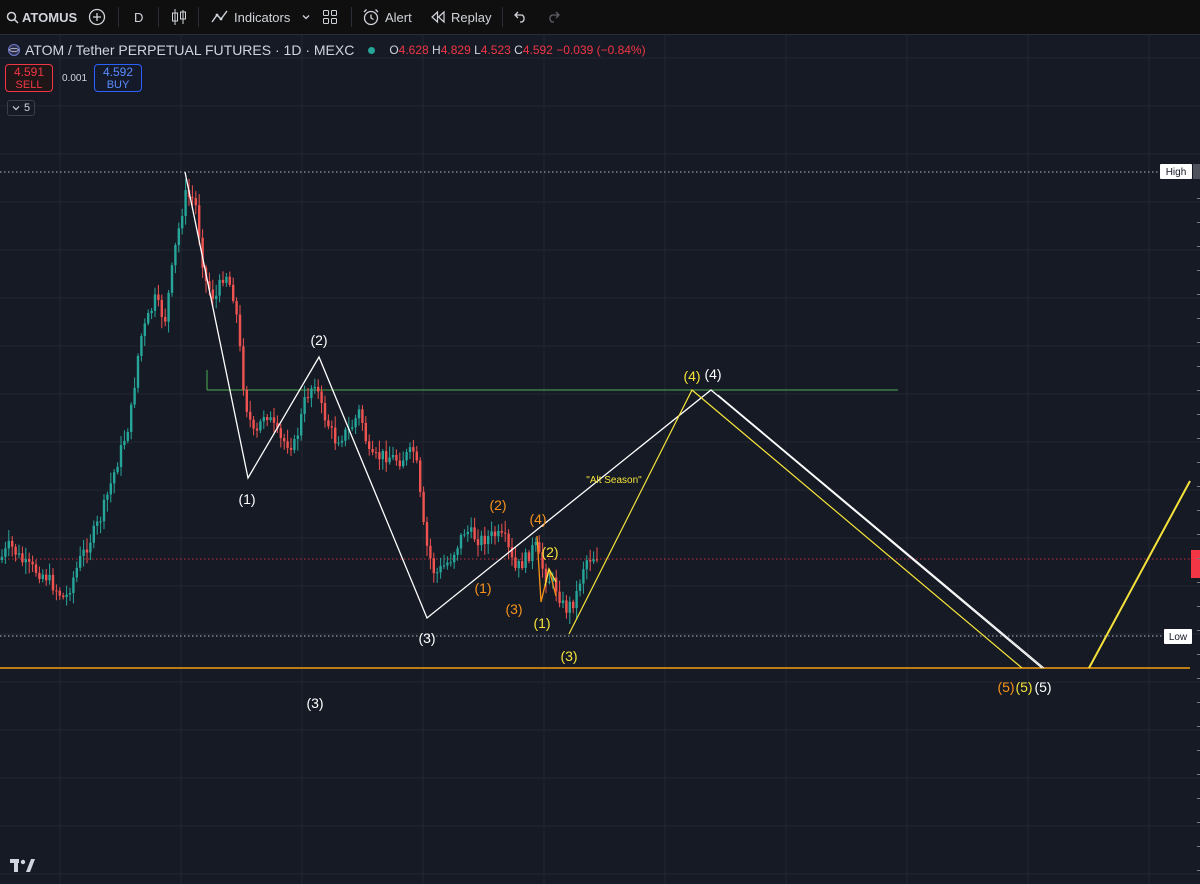 The height and width of the screenshot is (884, 1200). What do you see at coordinates (118, 78) in the screenshot?
I see `buy-button: 4.592 BUY` at bounding box center [118, 78].